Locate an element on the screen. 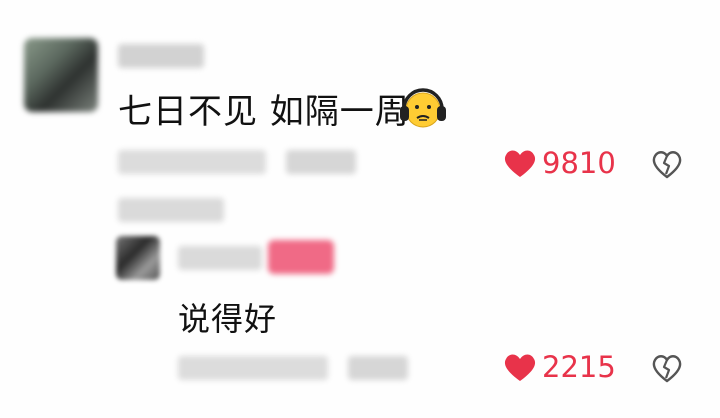  comment-text: 七日不见 如隔一周 is located at coordinates (264, 112).